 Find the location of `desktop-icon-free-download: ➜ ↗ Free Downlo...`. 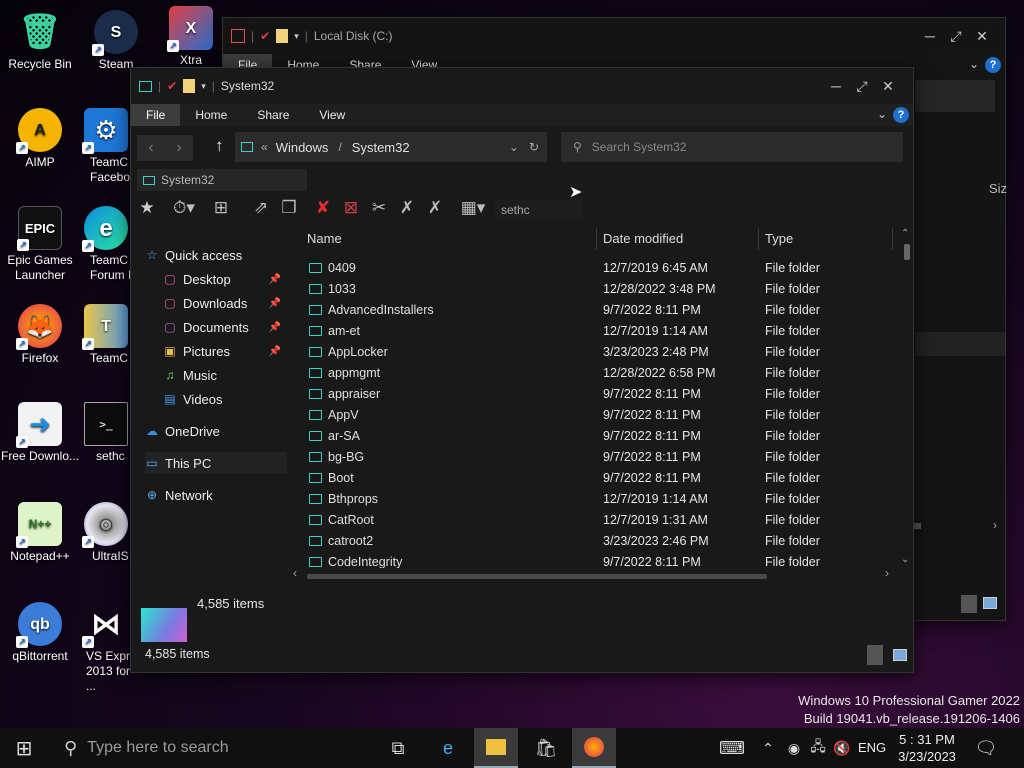

desktop-icon-free-download: ➜ ↗ Free Downlo... is located at coordinates (40, 433).